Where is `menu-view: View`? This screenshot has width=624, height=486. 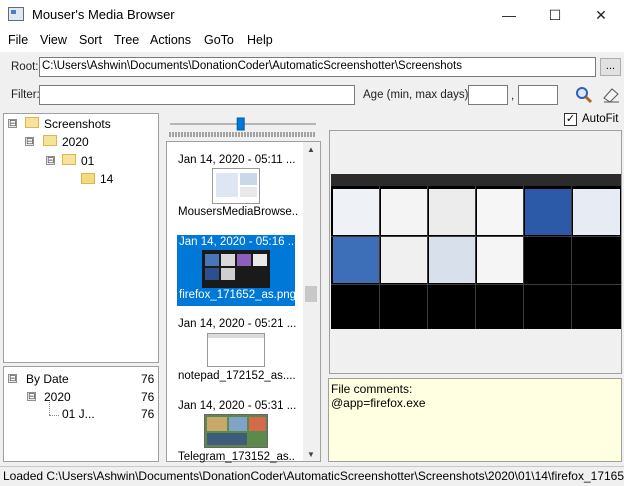 menu-view: View is located at coordinates (53, 40).